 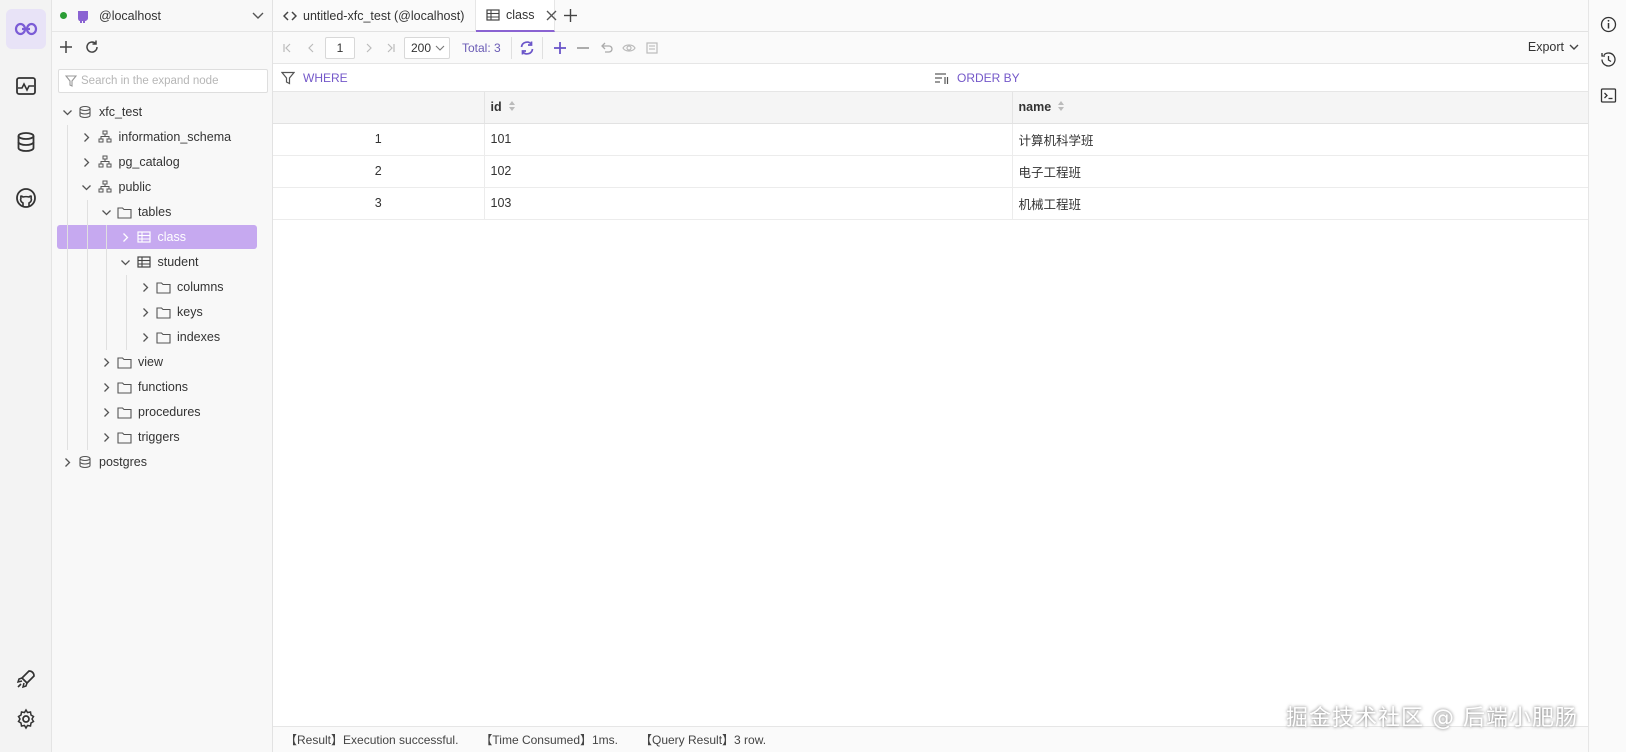 I want to click on order-by-filter: ORDER BY, so click(x=977, y=78).